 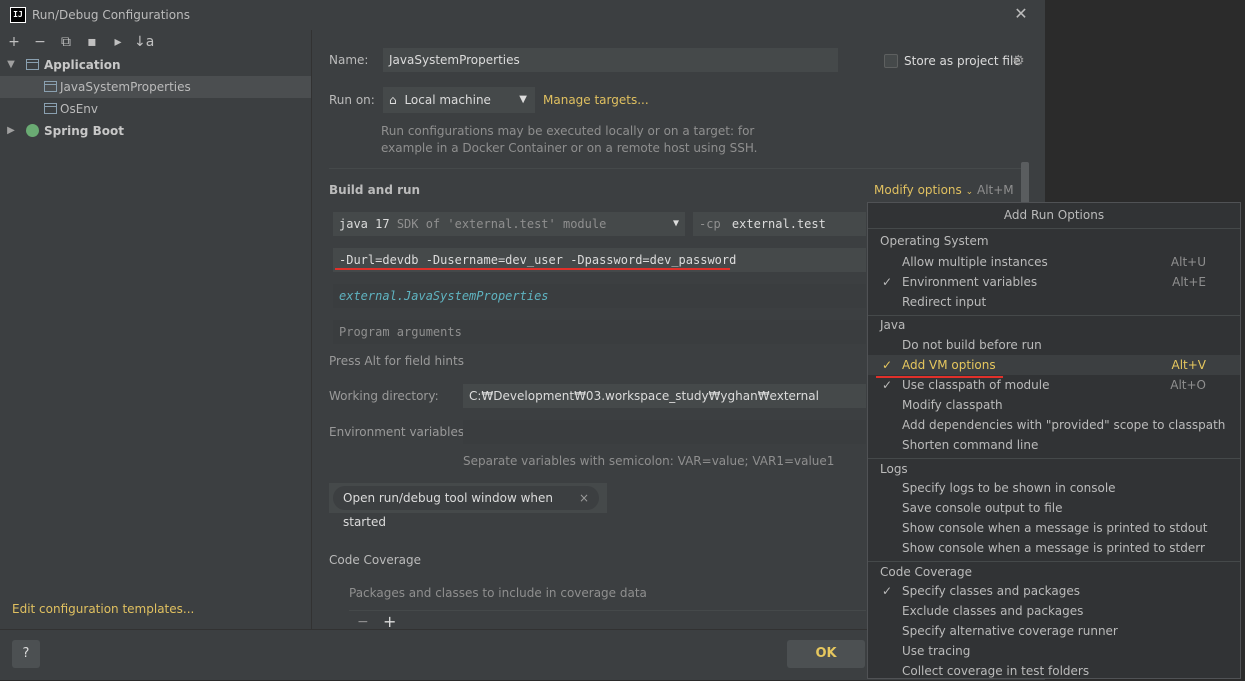 What do you see at coordinates (155, 42) in the screenshot?
I see `config-toolbar: + − ⧉ ▪ ▸ ↓a` at bounding box center [155, 42].